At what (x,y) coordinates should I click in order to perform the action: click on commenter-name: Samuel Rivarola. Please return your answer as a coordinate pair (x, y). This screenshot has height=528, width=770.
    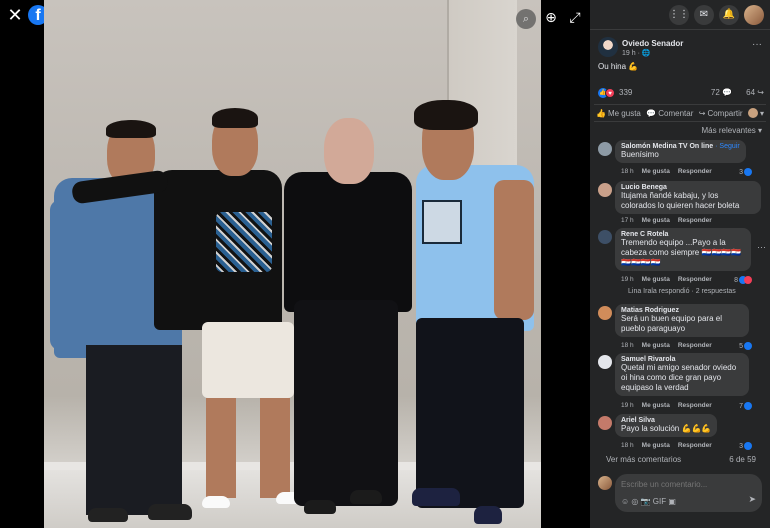
    Looking at the image, I should click on (682, 359).